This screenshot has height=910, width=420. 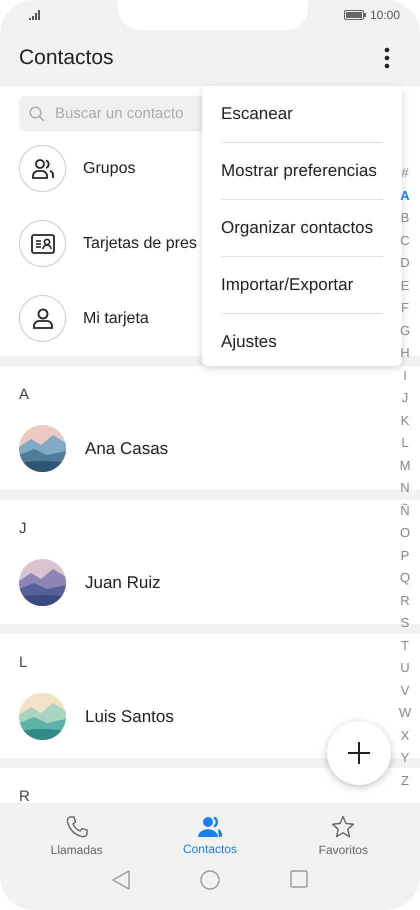 I want to click on index-letter: S, so click(x=405, y=623).